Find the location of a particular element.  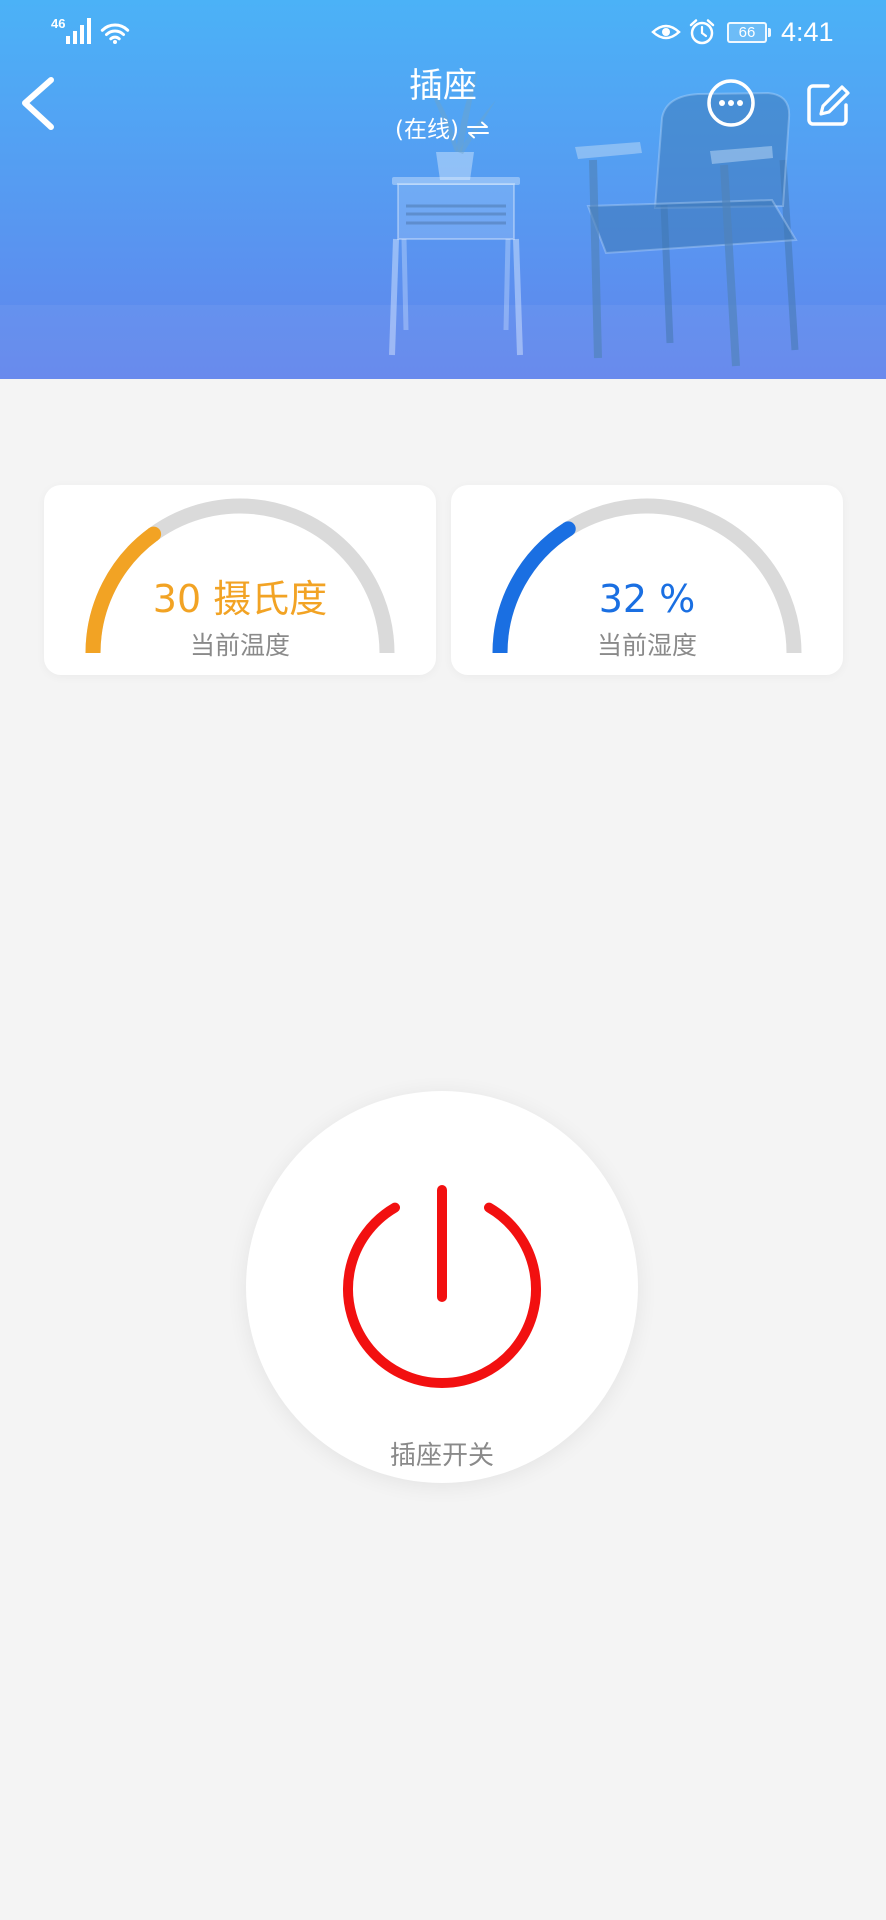

temperature-label: 当前温度 is located at coordinates (239, 645).